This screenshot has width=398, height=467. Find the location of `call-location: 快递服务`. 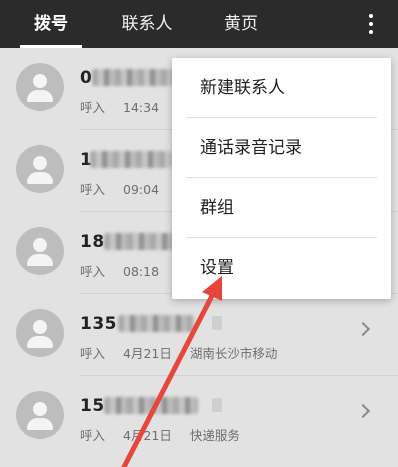

call-location: 快递服务 is located at coordinates (214, 435).